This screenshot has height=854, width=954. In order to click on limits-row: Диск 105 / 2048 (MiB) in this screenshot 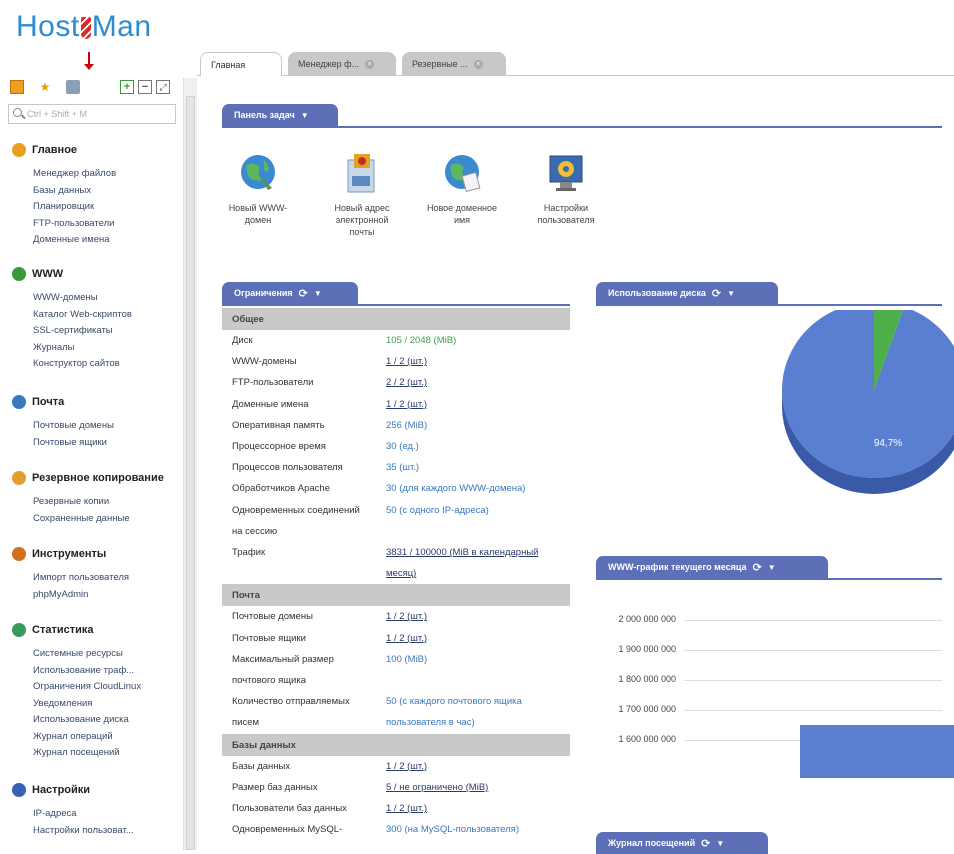, I will do `click(396, 340)`.